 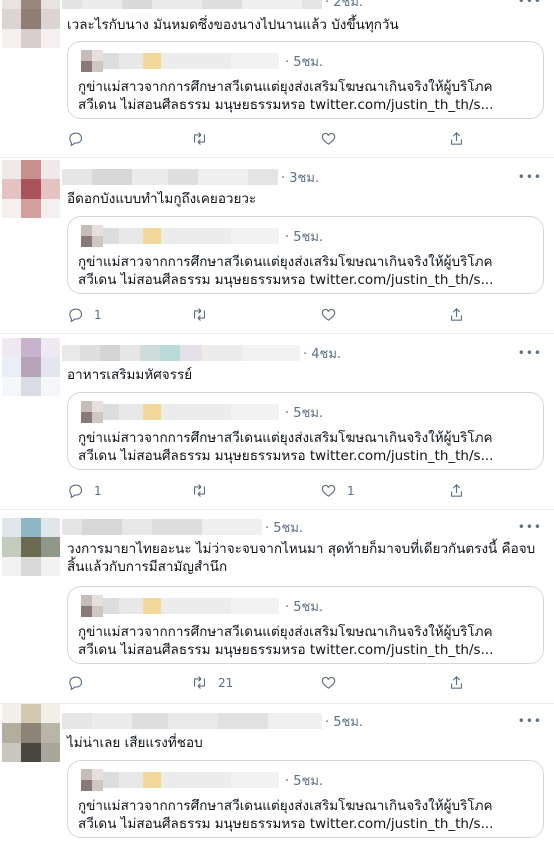 What do you see at coordinates (162, 199) in the screenshot?
I see `tweet-text: อีดอกบังแบบทำไมกูถึงเคยอวยวะ` at bounding box center [162, 199].